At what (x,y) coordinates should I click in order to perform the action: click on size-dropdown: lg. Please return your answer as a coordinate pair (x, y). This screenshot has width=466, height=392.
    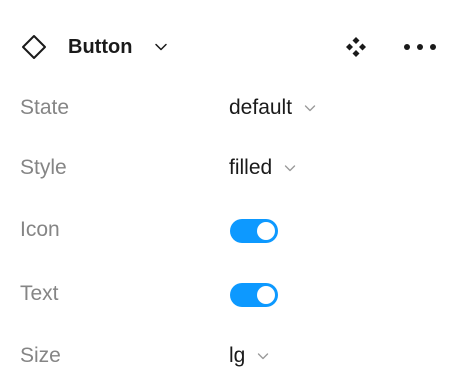
    Looking at the image, I should click on (249, 356).